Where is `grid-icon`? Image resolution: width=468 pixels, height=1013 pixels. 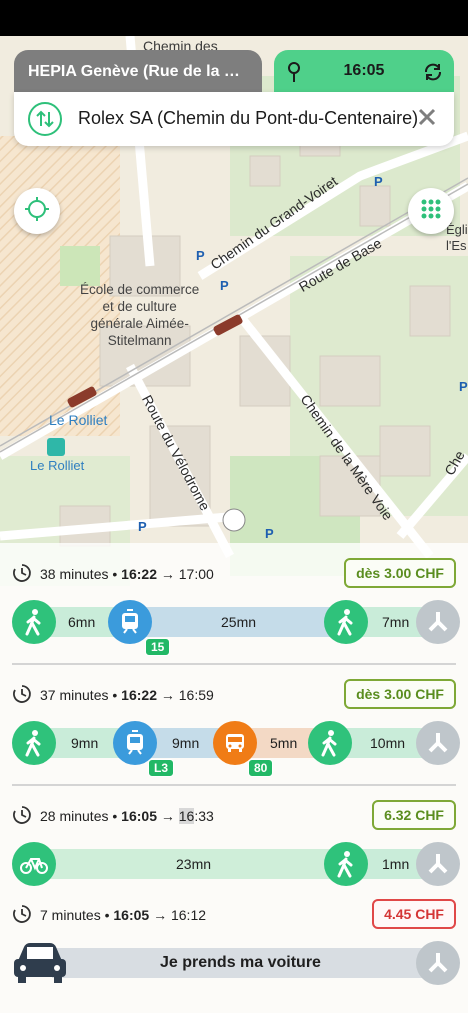
grid-icon is located at coordinates (431, 211).